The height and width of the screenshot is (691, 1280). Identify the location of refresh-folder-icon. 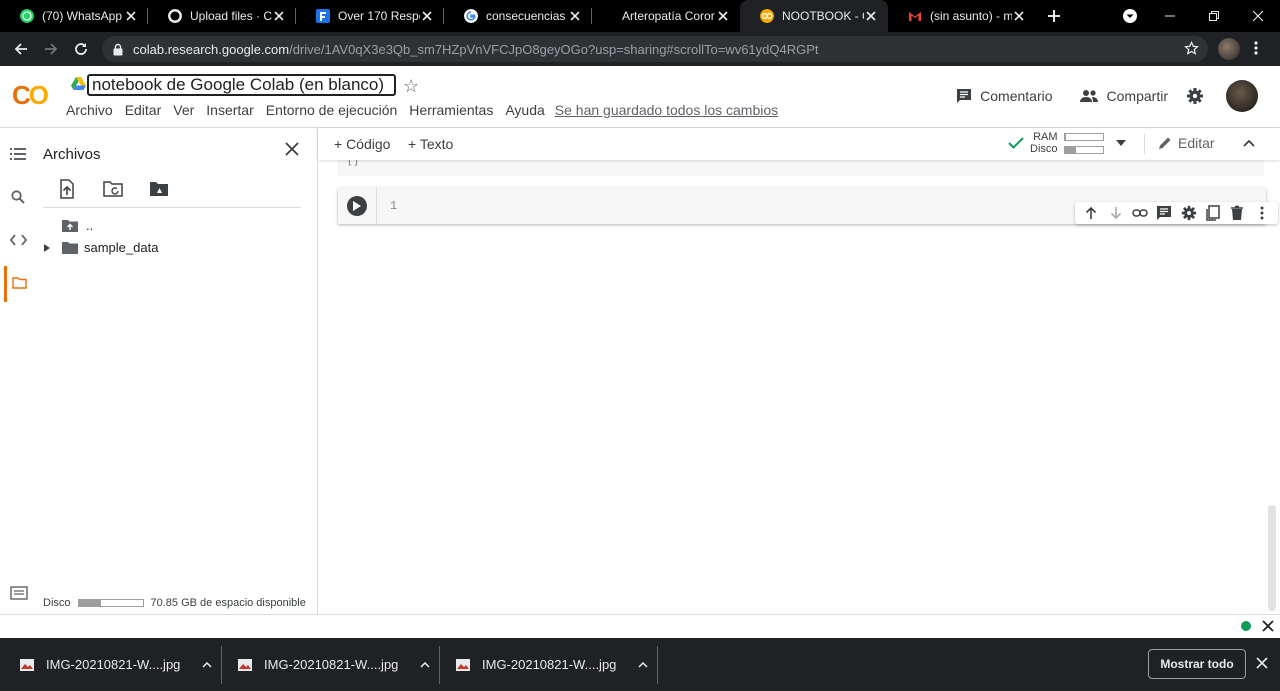
(113, 189).